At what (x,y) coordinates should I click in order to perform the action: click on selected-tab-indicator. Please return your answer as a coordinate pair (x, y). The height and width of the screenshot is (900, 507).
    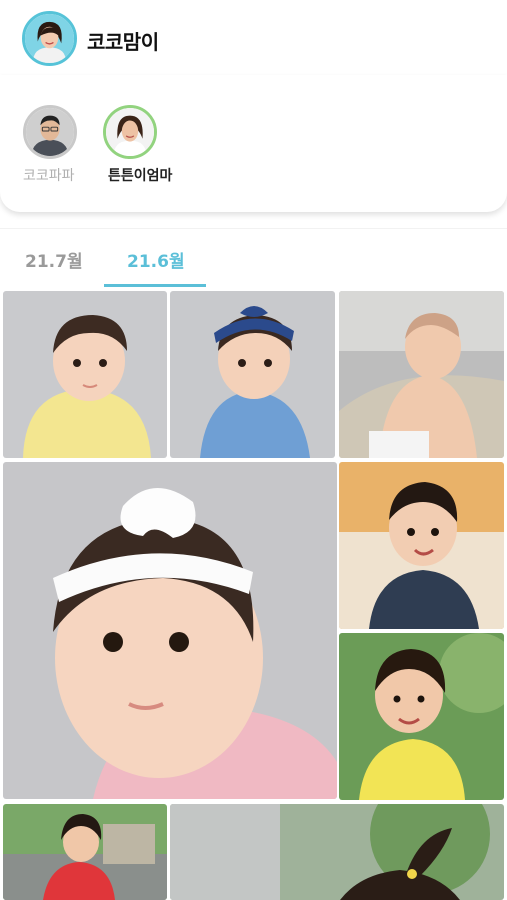
    Looking at the image, I should click on (155, 285).